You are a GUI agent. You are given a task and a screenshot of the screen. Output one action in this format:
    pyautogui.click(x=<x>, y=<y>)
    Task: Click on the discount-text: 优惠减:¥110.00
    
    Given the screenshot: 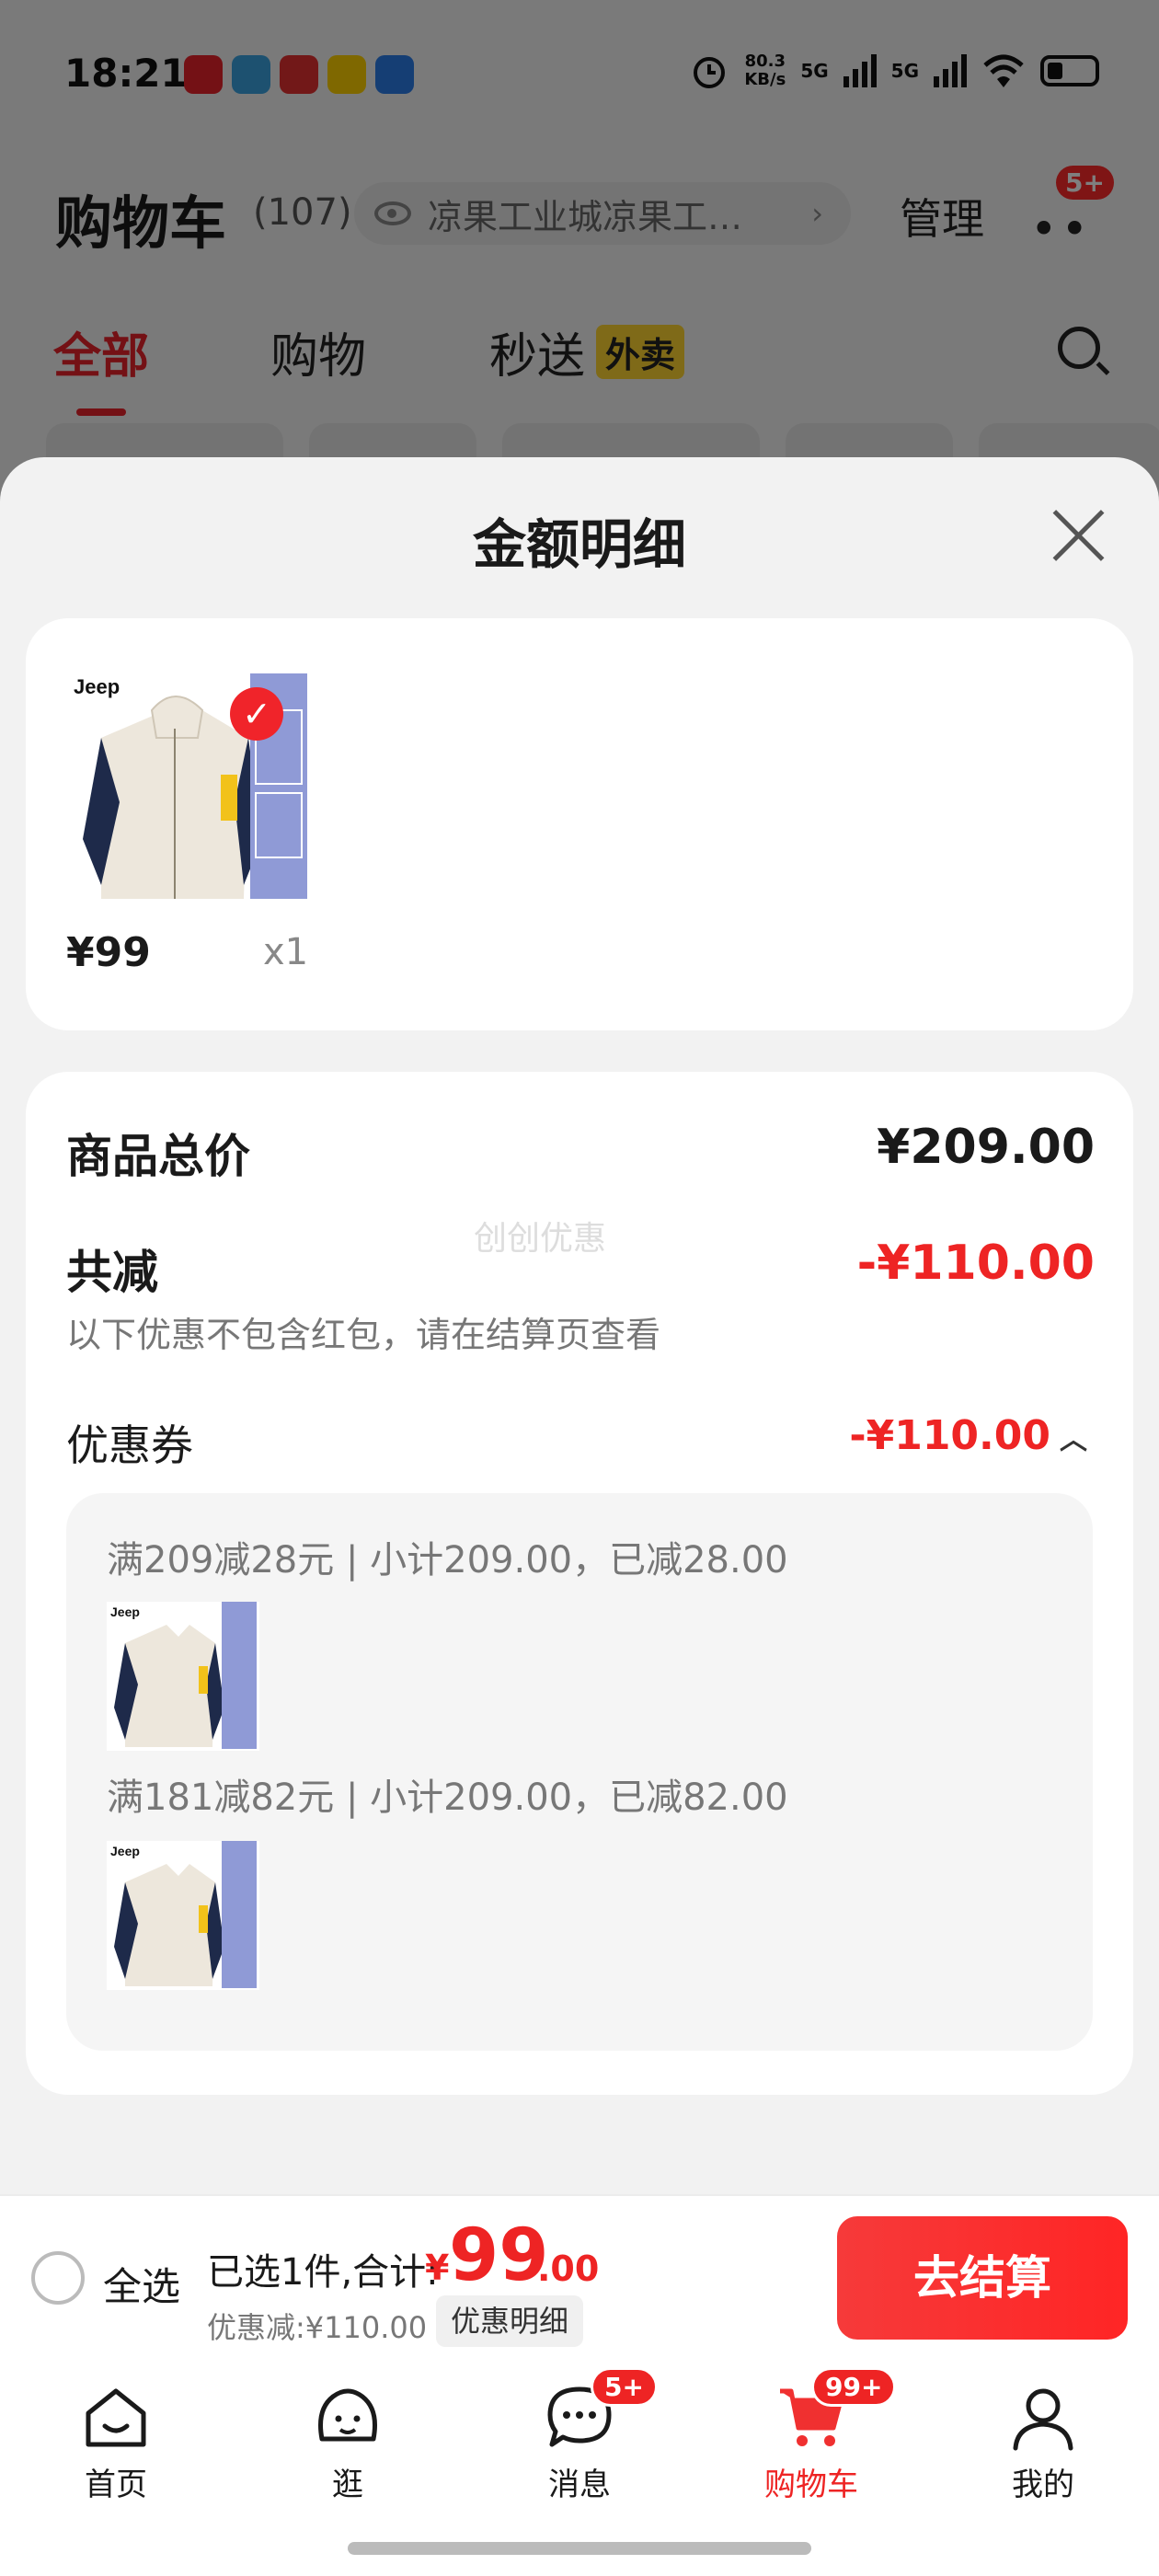 What is the action you would take?
    pyautogui.click(x=317, y=2327)
    